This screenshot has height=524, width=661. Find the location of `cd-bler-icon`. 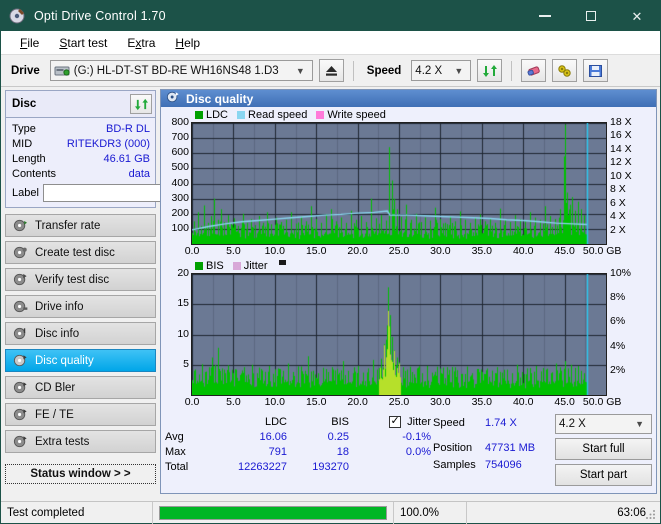

cd-bler-icon is located at coordinates (20, 387).